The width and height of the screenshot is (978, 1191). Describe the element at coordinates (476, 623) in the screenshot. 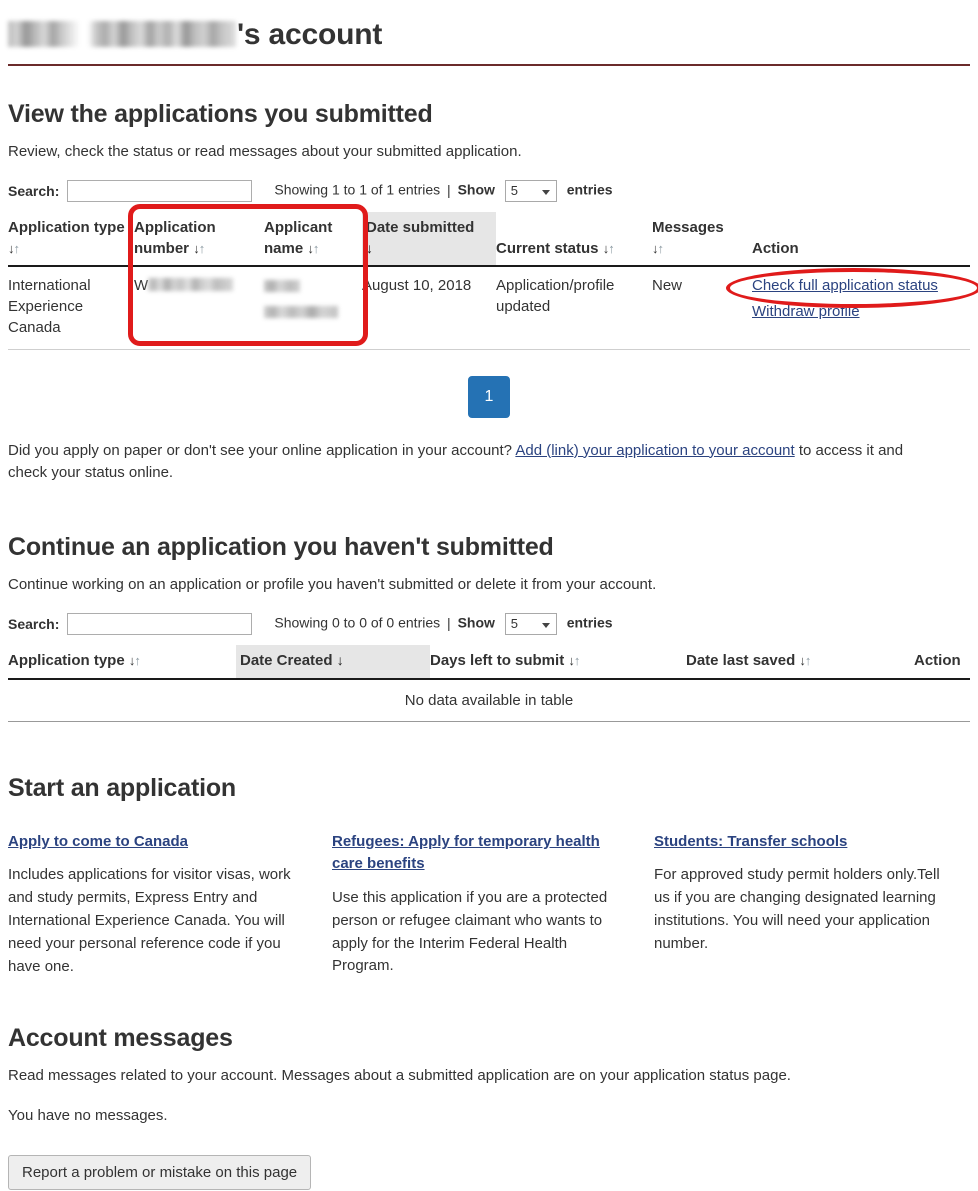

I see `continue-show-label: Show` at that location.